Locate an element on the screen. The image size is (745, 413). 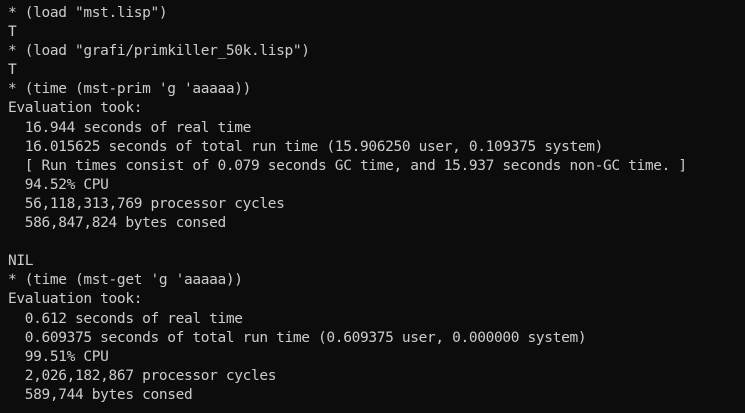
output-line: 99.51% CPU is located at coordinates (58, 356).